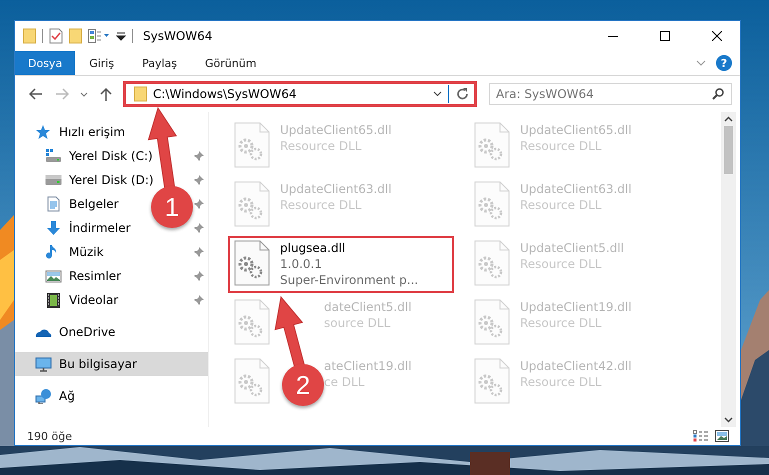 The width and height of the screenshot is (769, 475). What do you see at coordinates (53, 300) in the screenshot?
I see `videos-icon` at bounding box center [53, 300].